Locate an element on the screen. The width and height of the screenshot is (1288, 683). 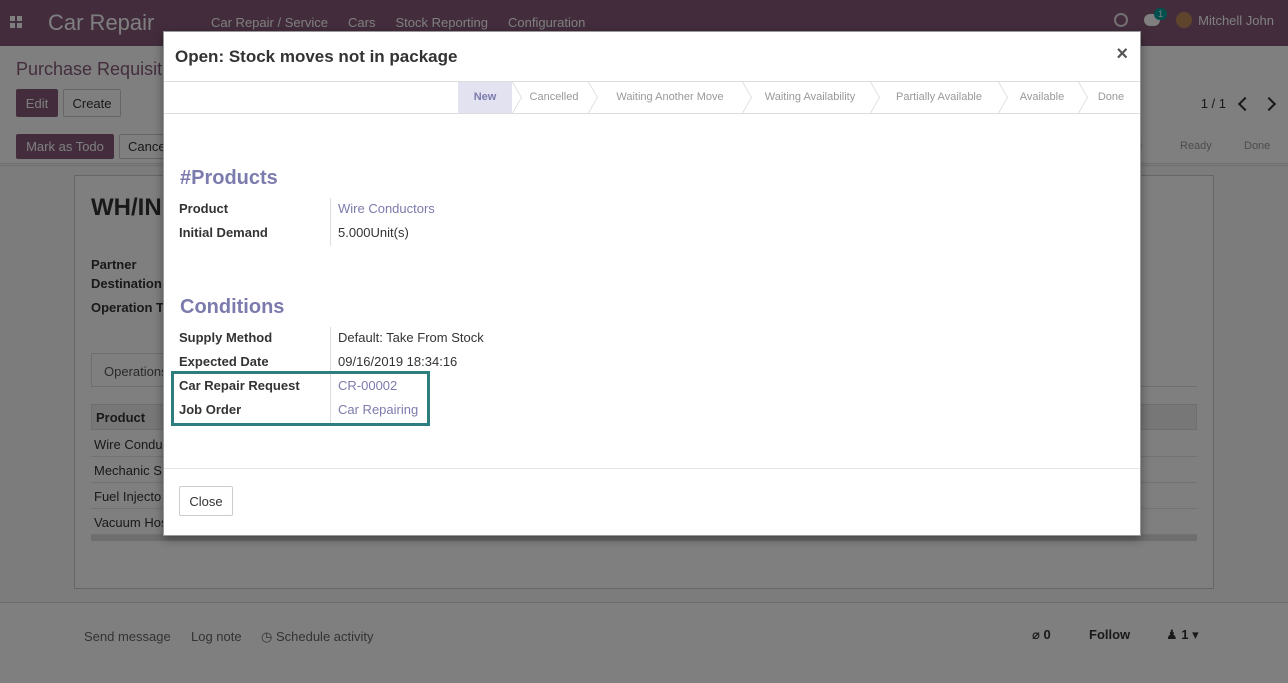
dialog-title: Open: Stock moves not in package is located at coordinates (316, 56).